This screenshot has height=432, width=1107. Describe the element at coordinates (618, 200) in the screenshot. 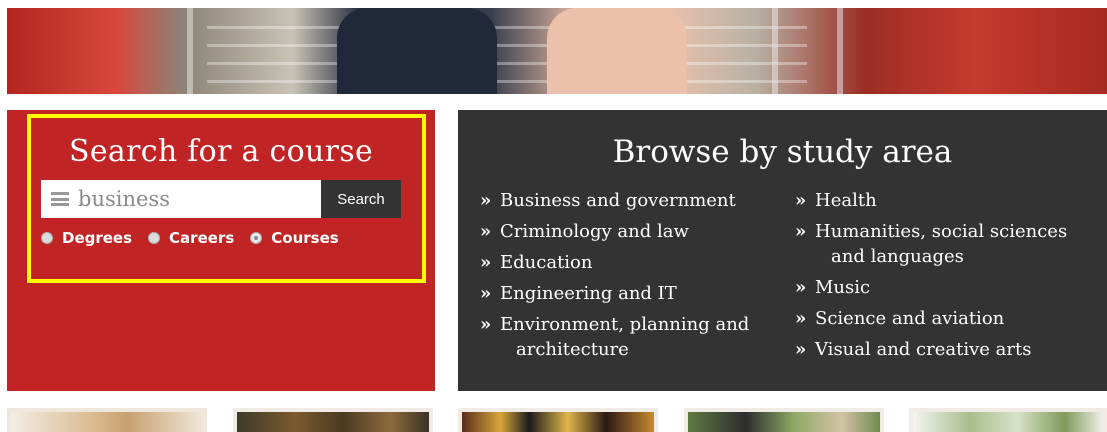

I see `link-label: Business and government` at that location.